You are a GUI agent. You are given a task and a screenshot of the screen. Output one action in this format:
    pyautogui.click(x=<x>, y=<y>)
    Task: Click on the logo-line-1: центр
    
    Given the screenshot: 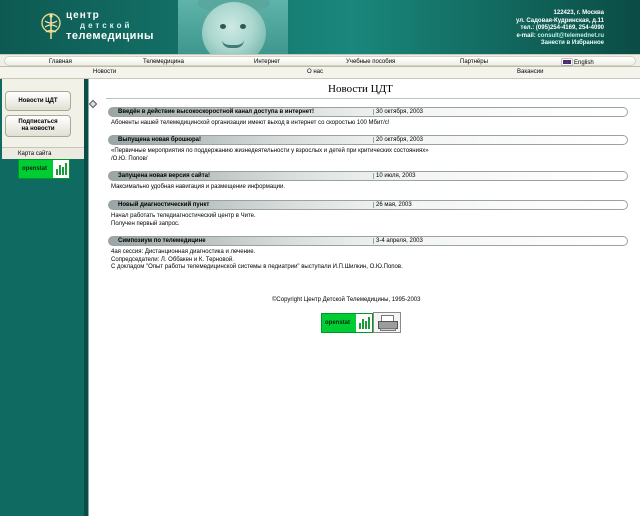 What is the action you would take?
    pyautogui.click(x=83, y=15)
    